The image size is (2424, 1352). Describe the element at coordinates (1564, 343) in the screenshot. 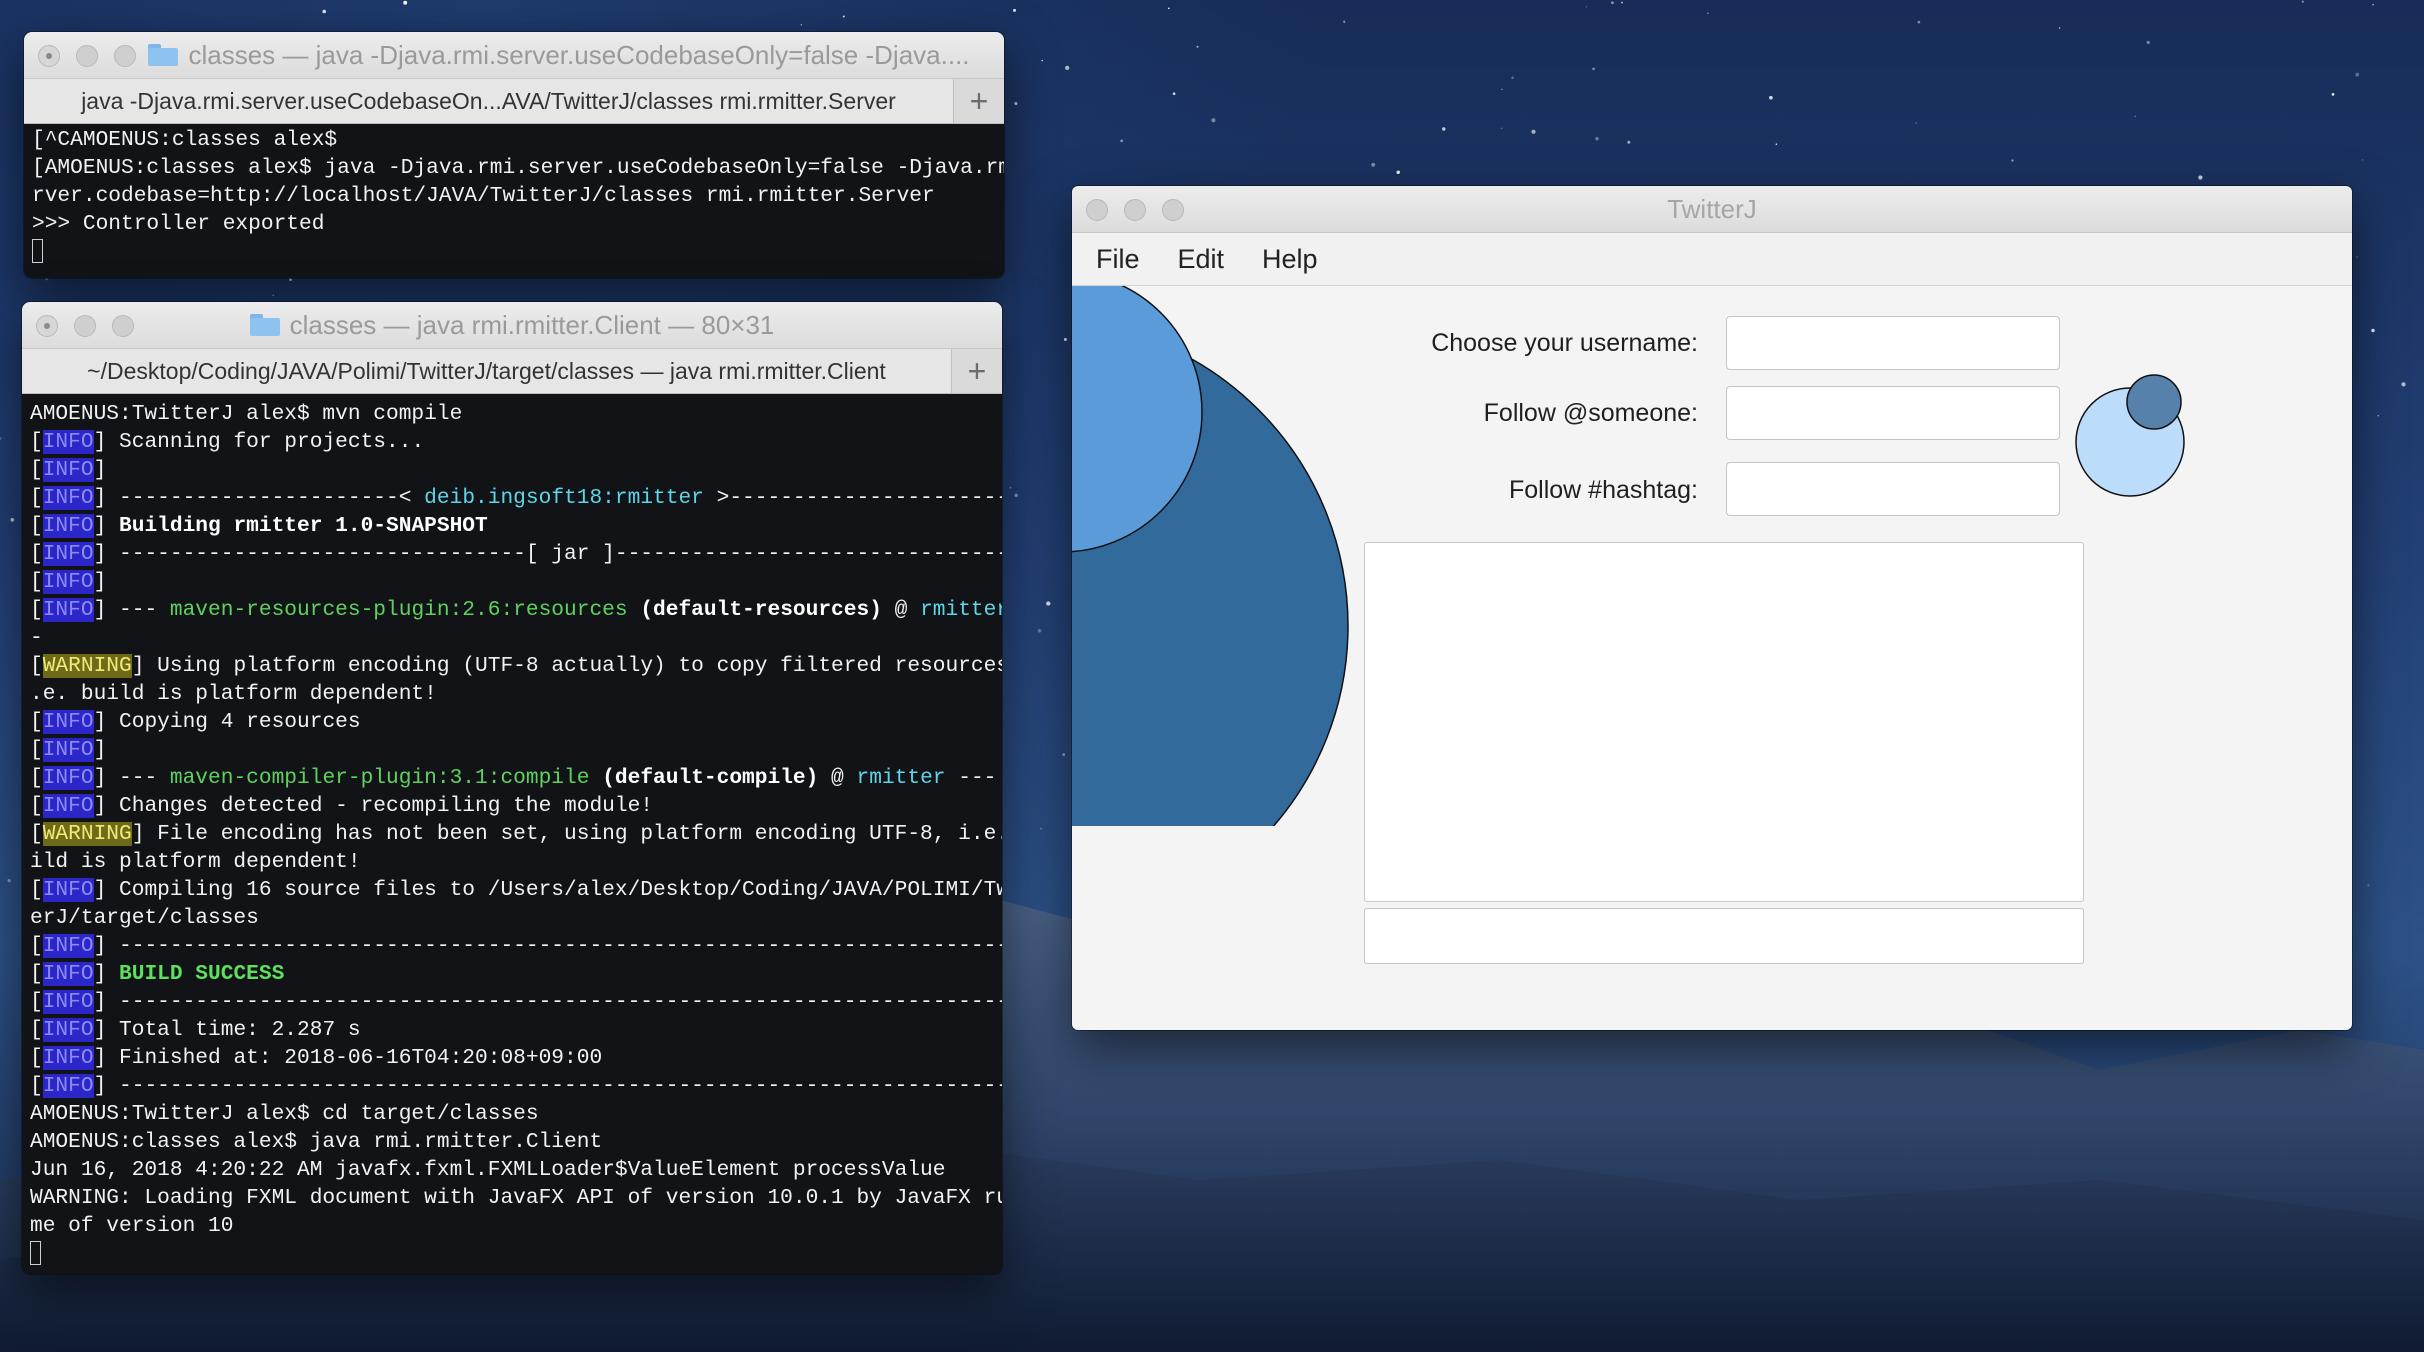

I see `username-label: Choose your username:` at that location.